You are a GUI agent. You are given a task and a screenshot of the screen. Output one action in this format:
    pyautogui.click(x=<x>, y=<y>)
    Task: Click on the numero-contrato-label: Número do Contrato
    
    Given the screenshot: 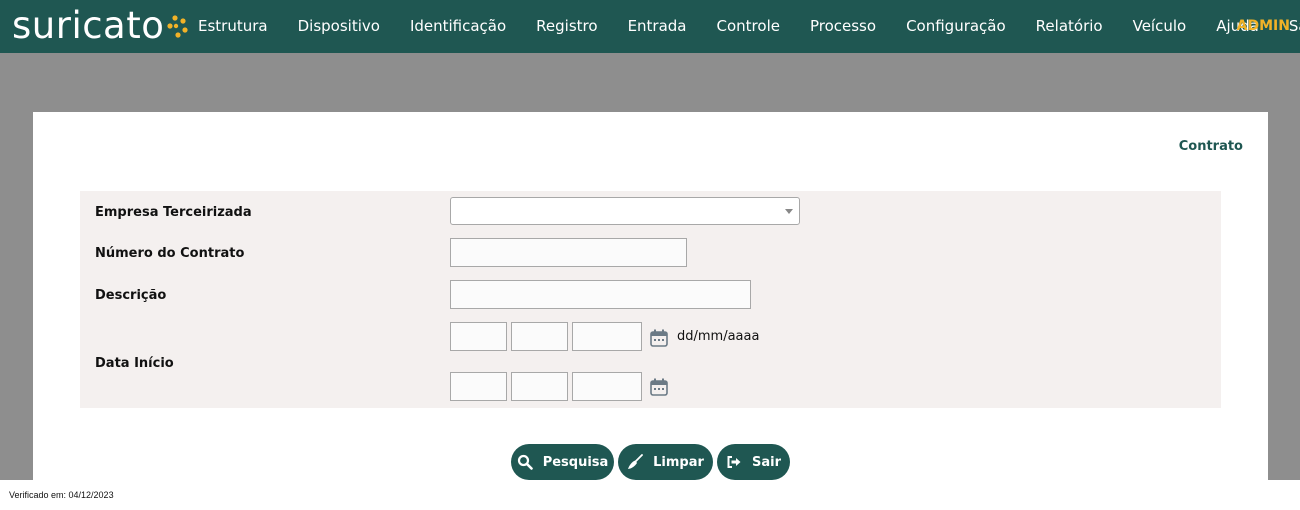 What is the action you would take?
    pyautogui.click(x=170, y=253)
    